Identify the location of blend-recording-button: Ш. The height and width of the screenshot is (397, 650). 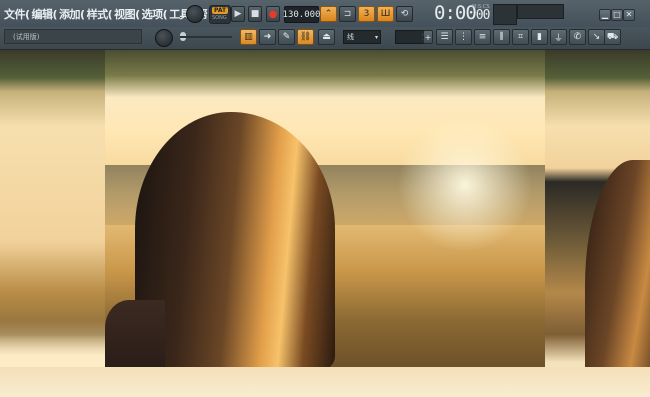
(385, 14).